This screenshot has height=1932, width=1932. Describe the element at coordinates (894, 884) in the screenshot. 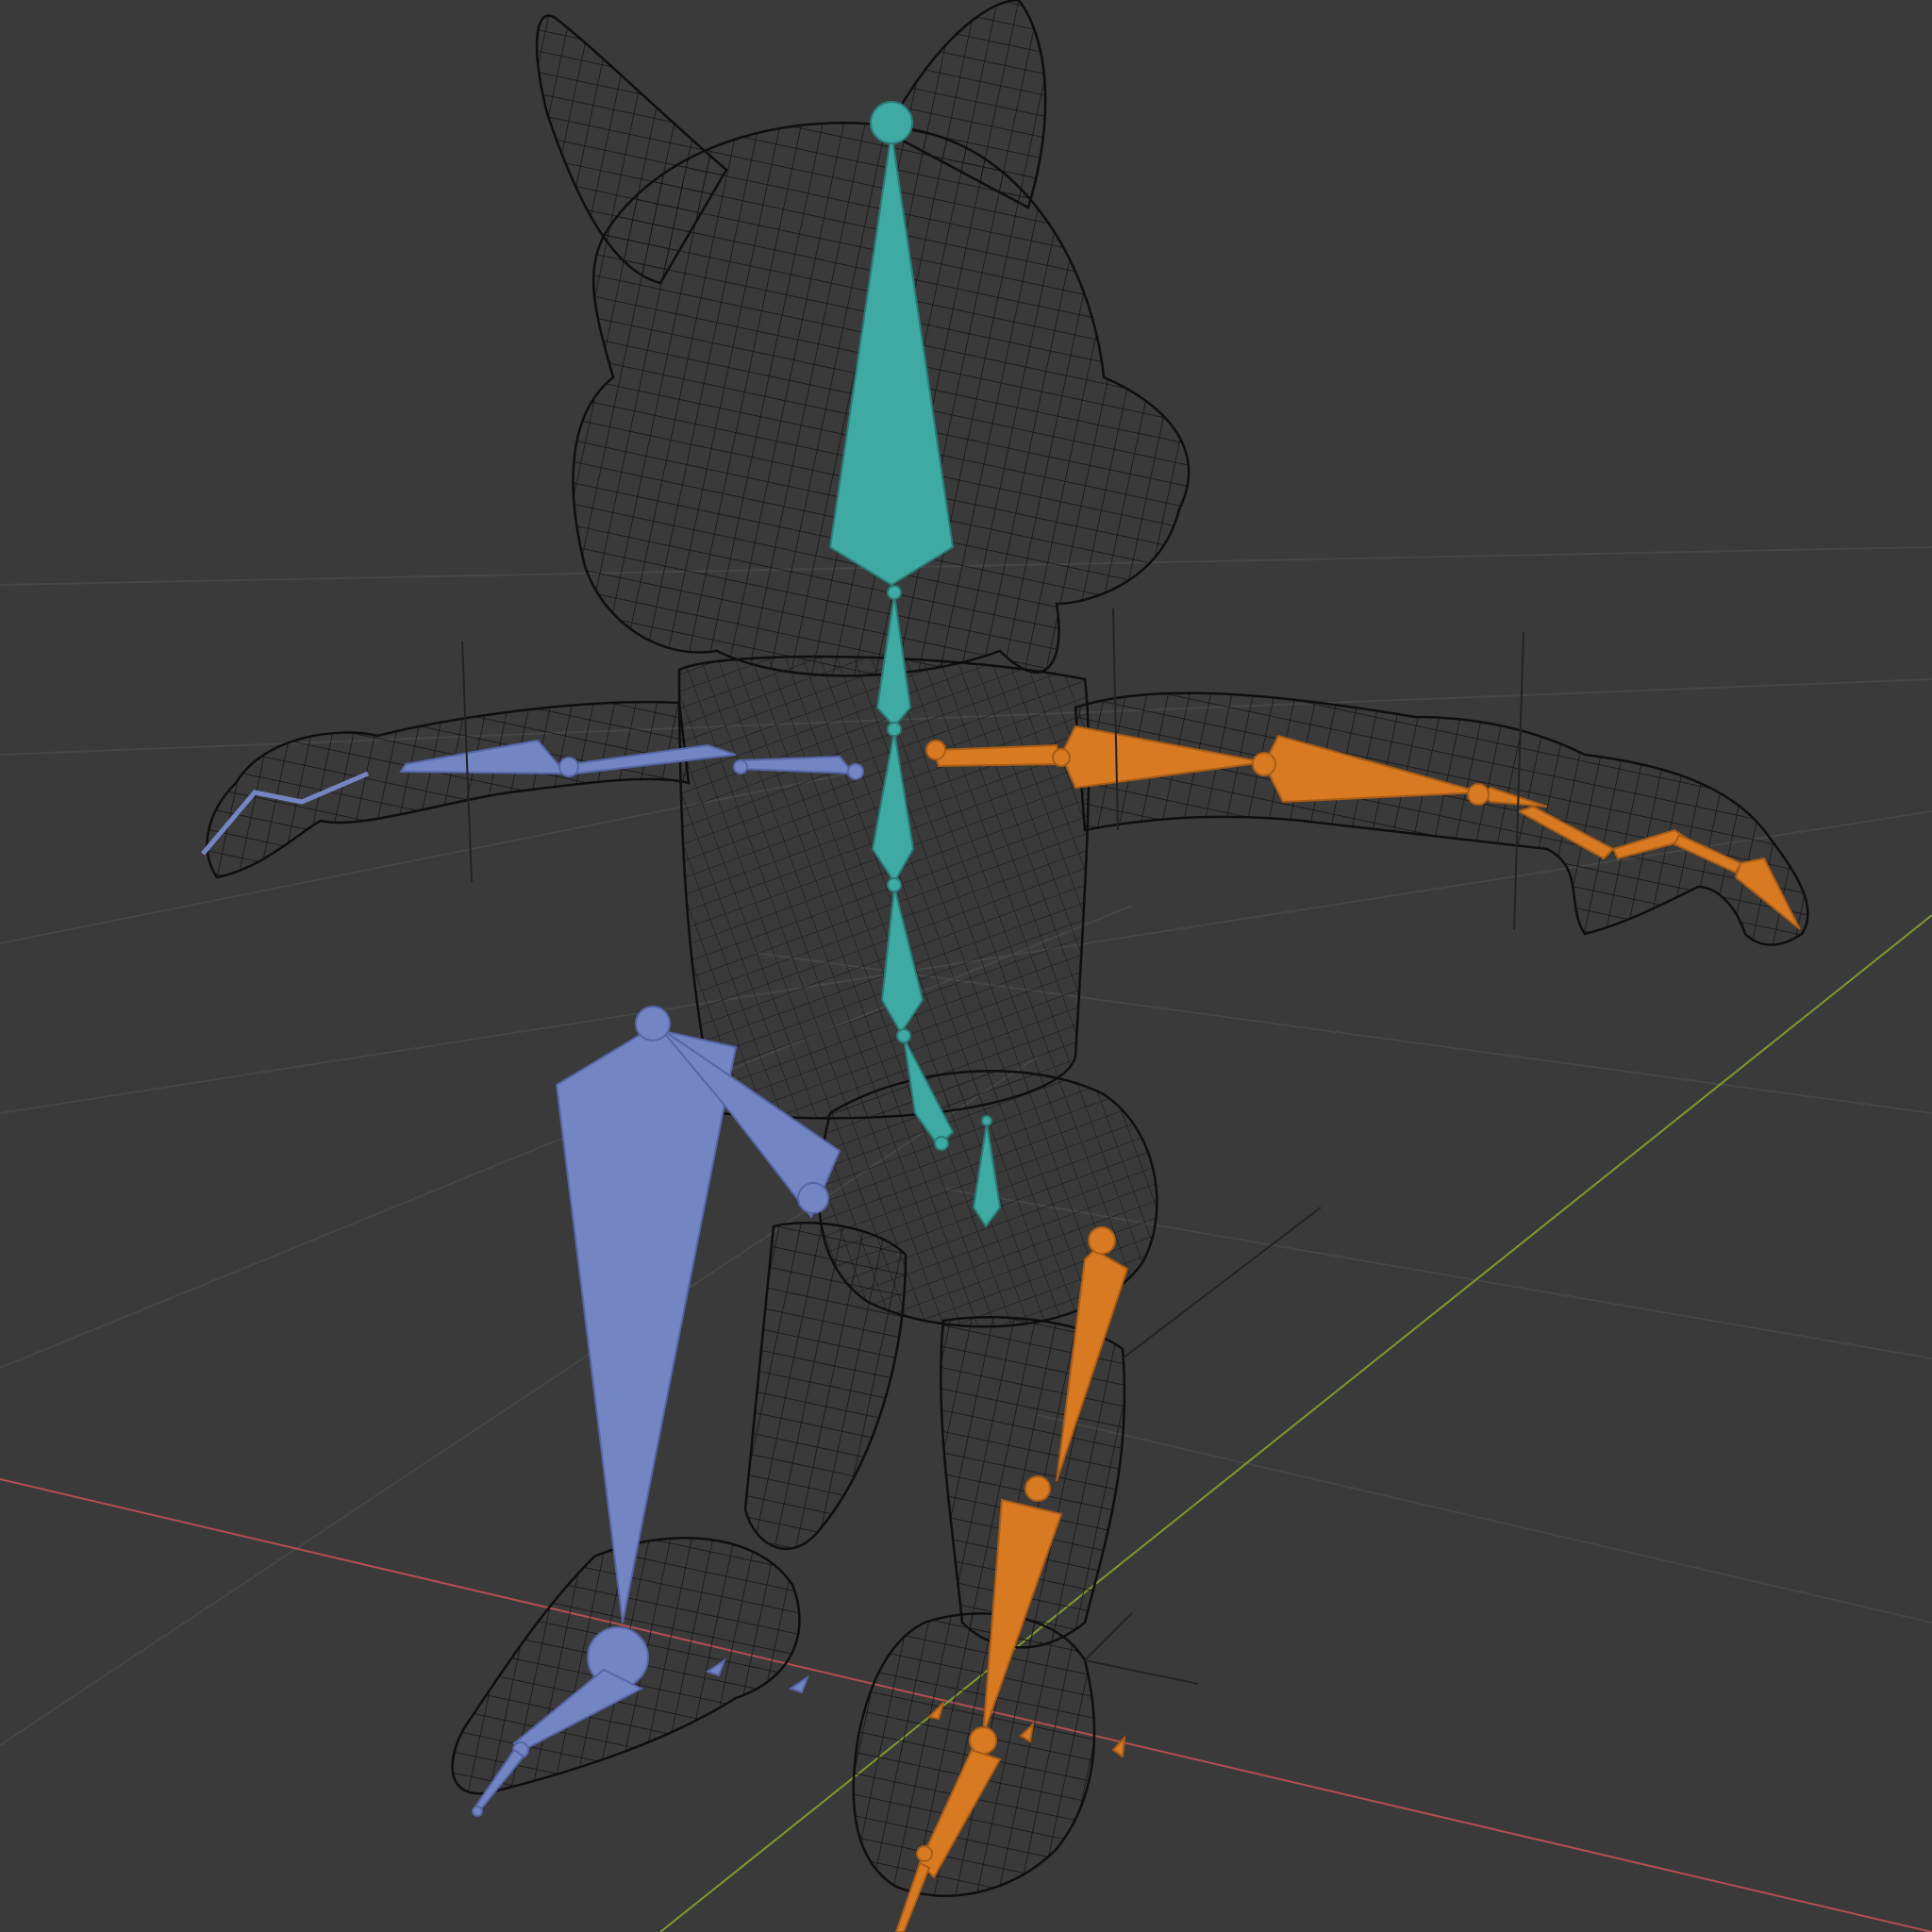

I see `bone-joint-spine` at that location.